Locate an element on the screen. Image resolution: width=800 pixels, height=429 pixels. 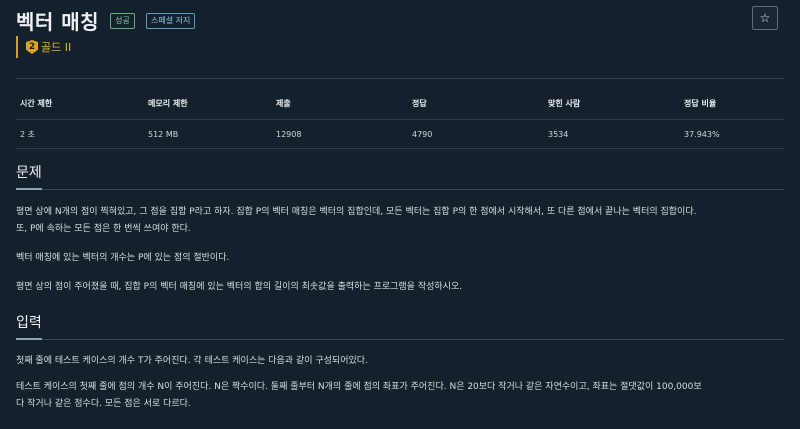
memory-limit-value: 512 MB is located at coordinates (208, 134).